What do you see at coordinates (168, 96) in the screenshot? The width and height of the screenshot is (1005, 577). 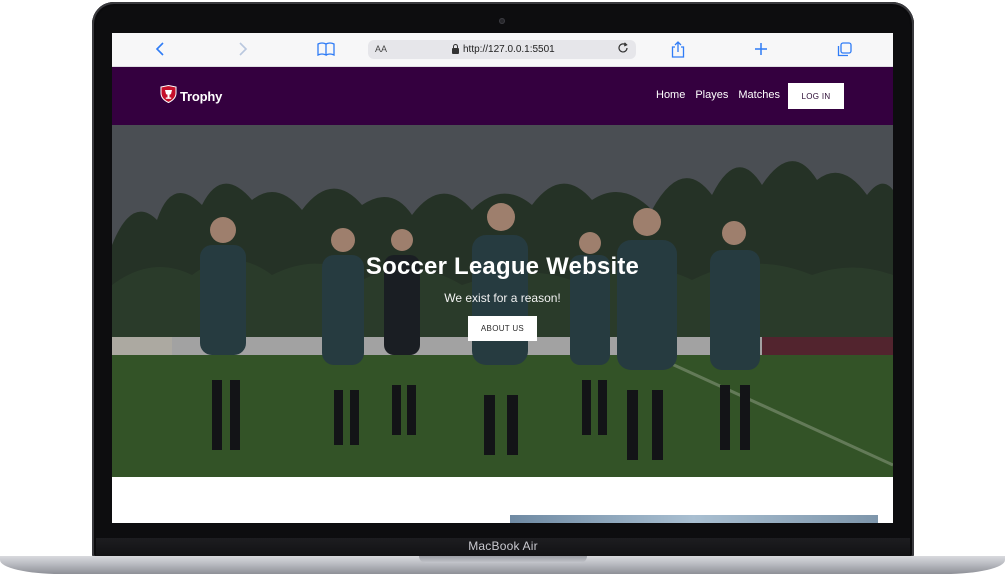 I see `shield-logo-icon` at bounding box center [168, 96].